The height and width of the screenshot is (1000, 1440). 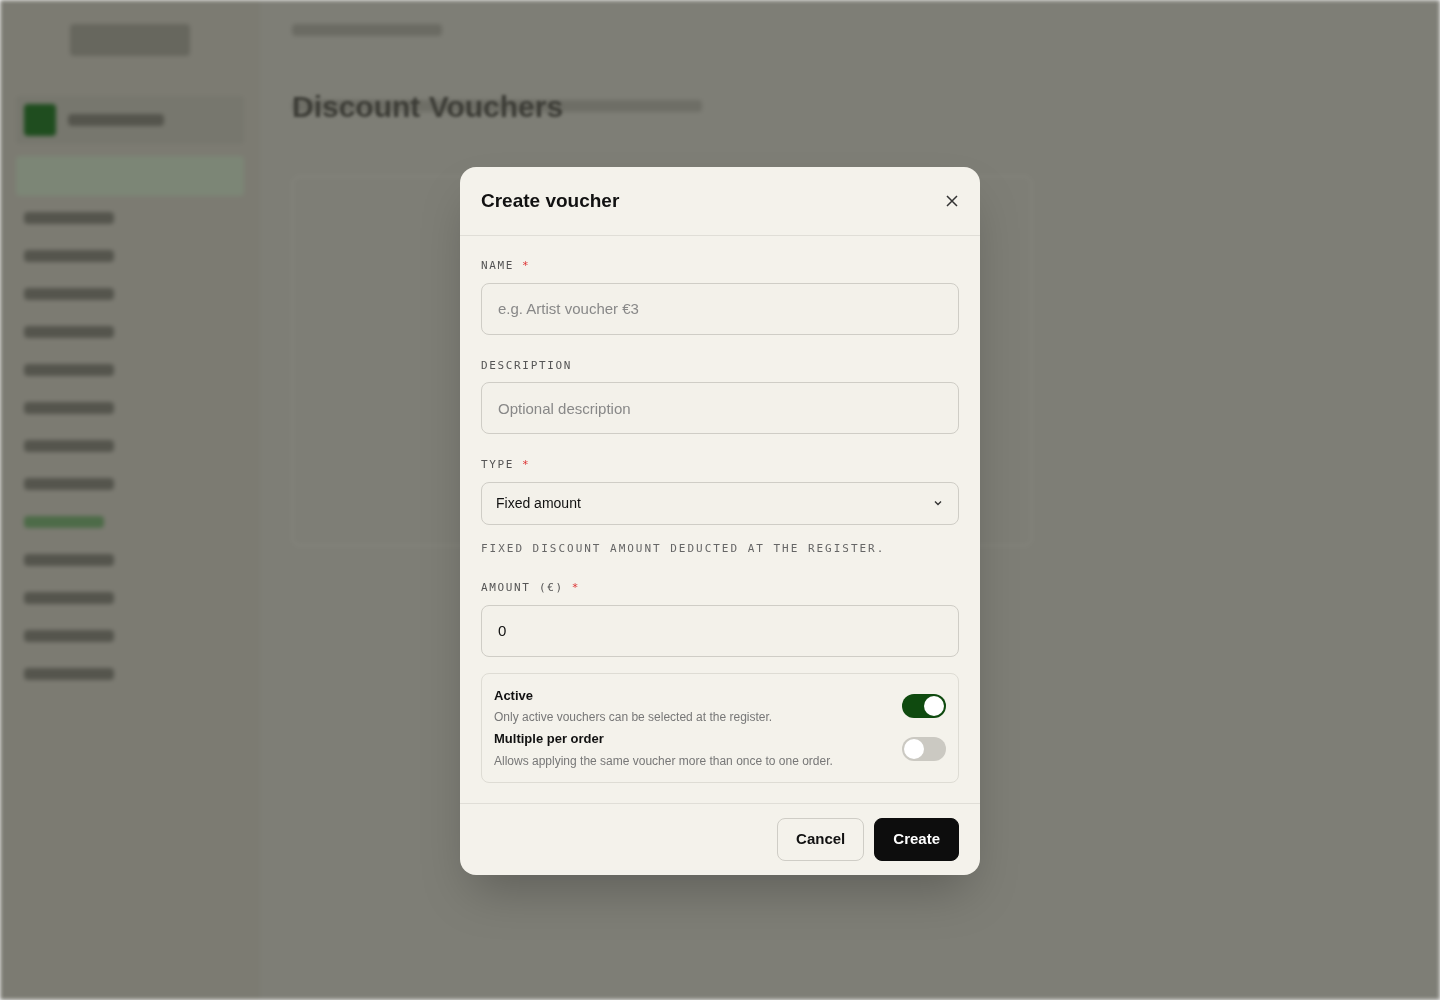 What do you see at coordinates (522, 588) in the screenshot?
I see `field-label: AMOUNT (€)` at bounding box center [522, 588].